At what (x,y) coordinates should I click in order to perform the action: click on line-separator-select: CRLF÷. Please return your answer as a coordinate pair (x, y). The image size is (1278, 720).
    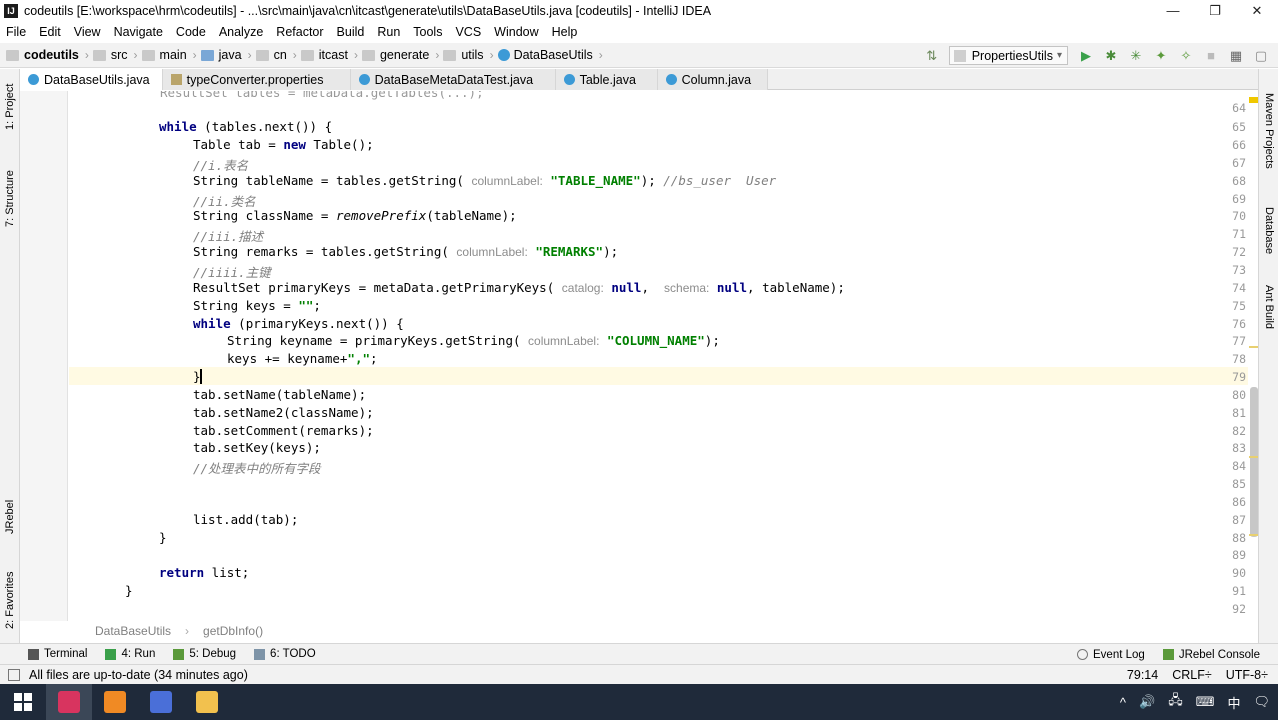
    Looking at the image, I should click on (1192, 675).